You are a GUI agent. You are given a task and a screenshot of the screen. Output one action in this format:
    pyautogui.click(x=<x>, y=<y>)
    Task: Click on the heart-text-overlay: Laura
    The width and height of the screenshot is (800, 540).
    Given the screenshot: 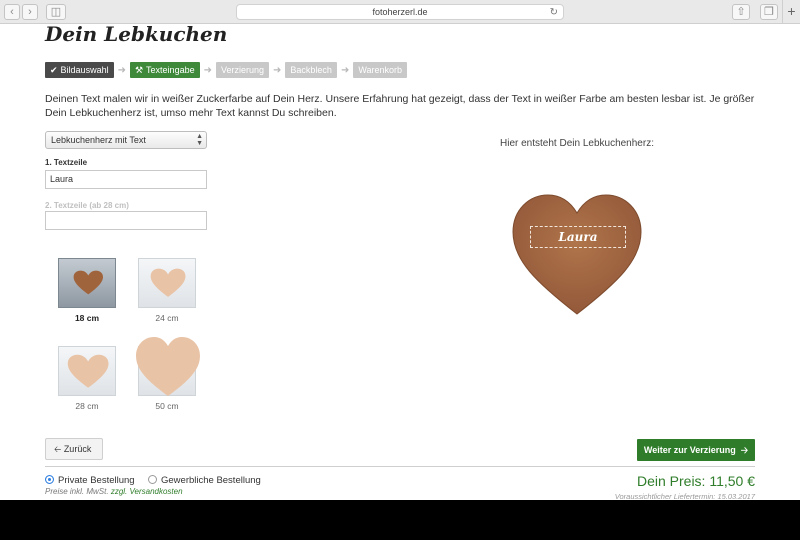 What is the action you would take?
    pyautogui.click(x=578, y=237)
    